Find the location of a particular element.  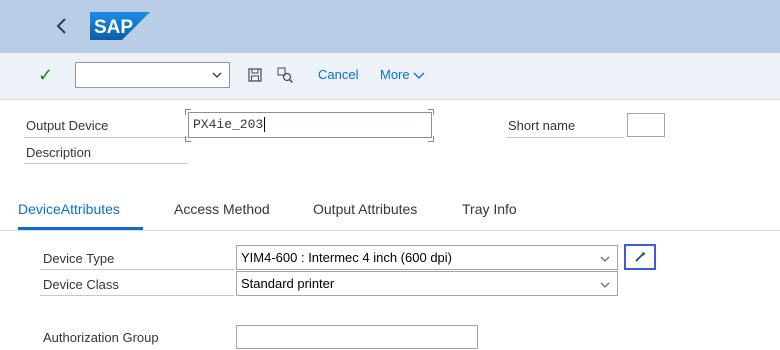

tab-tray-info: Tray Info is located at coordinates (489, 209).